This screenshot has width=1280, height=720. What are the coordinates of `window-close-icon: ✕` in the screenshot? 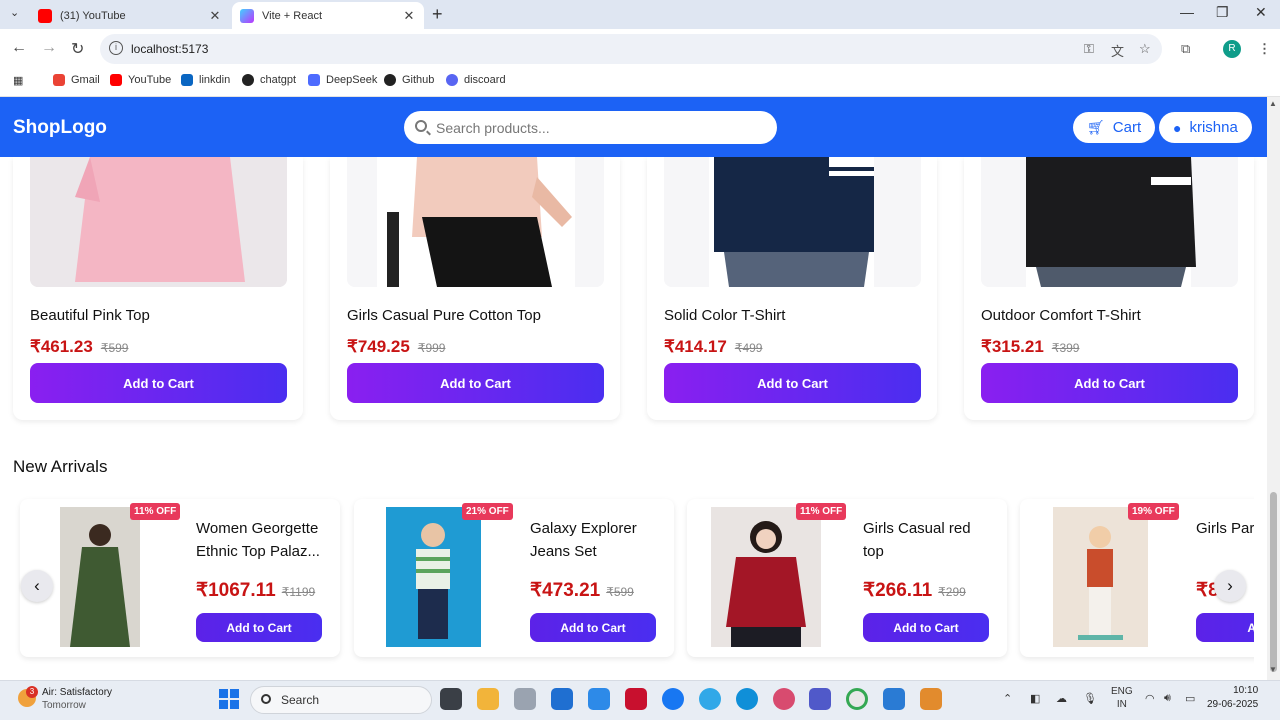 It's located at (1261, 12).